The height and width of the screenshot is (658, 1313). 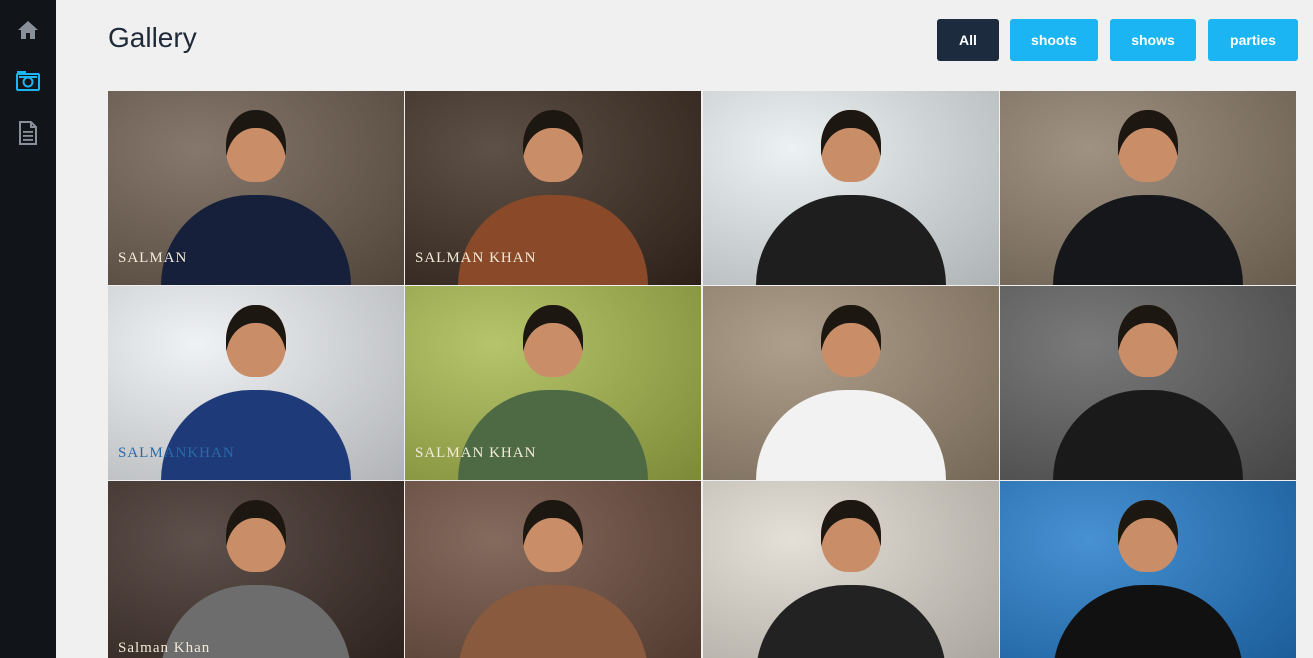 I want to click on gallery-photo: SALMANKHAN, so click(x=256, y=383).